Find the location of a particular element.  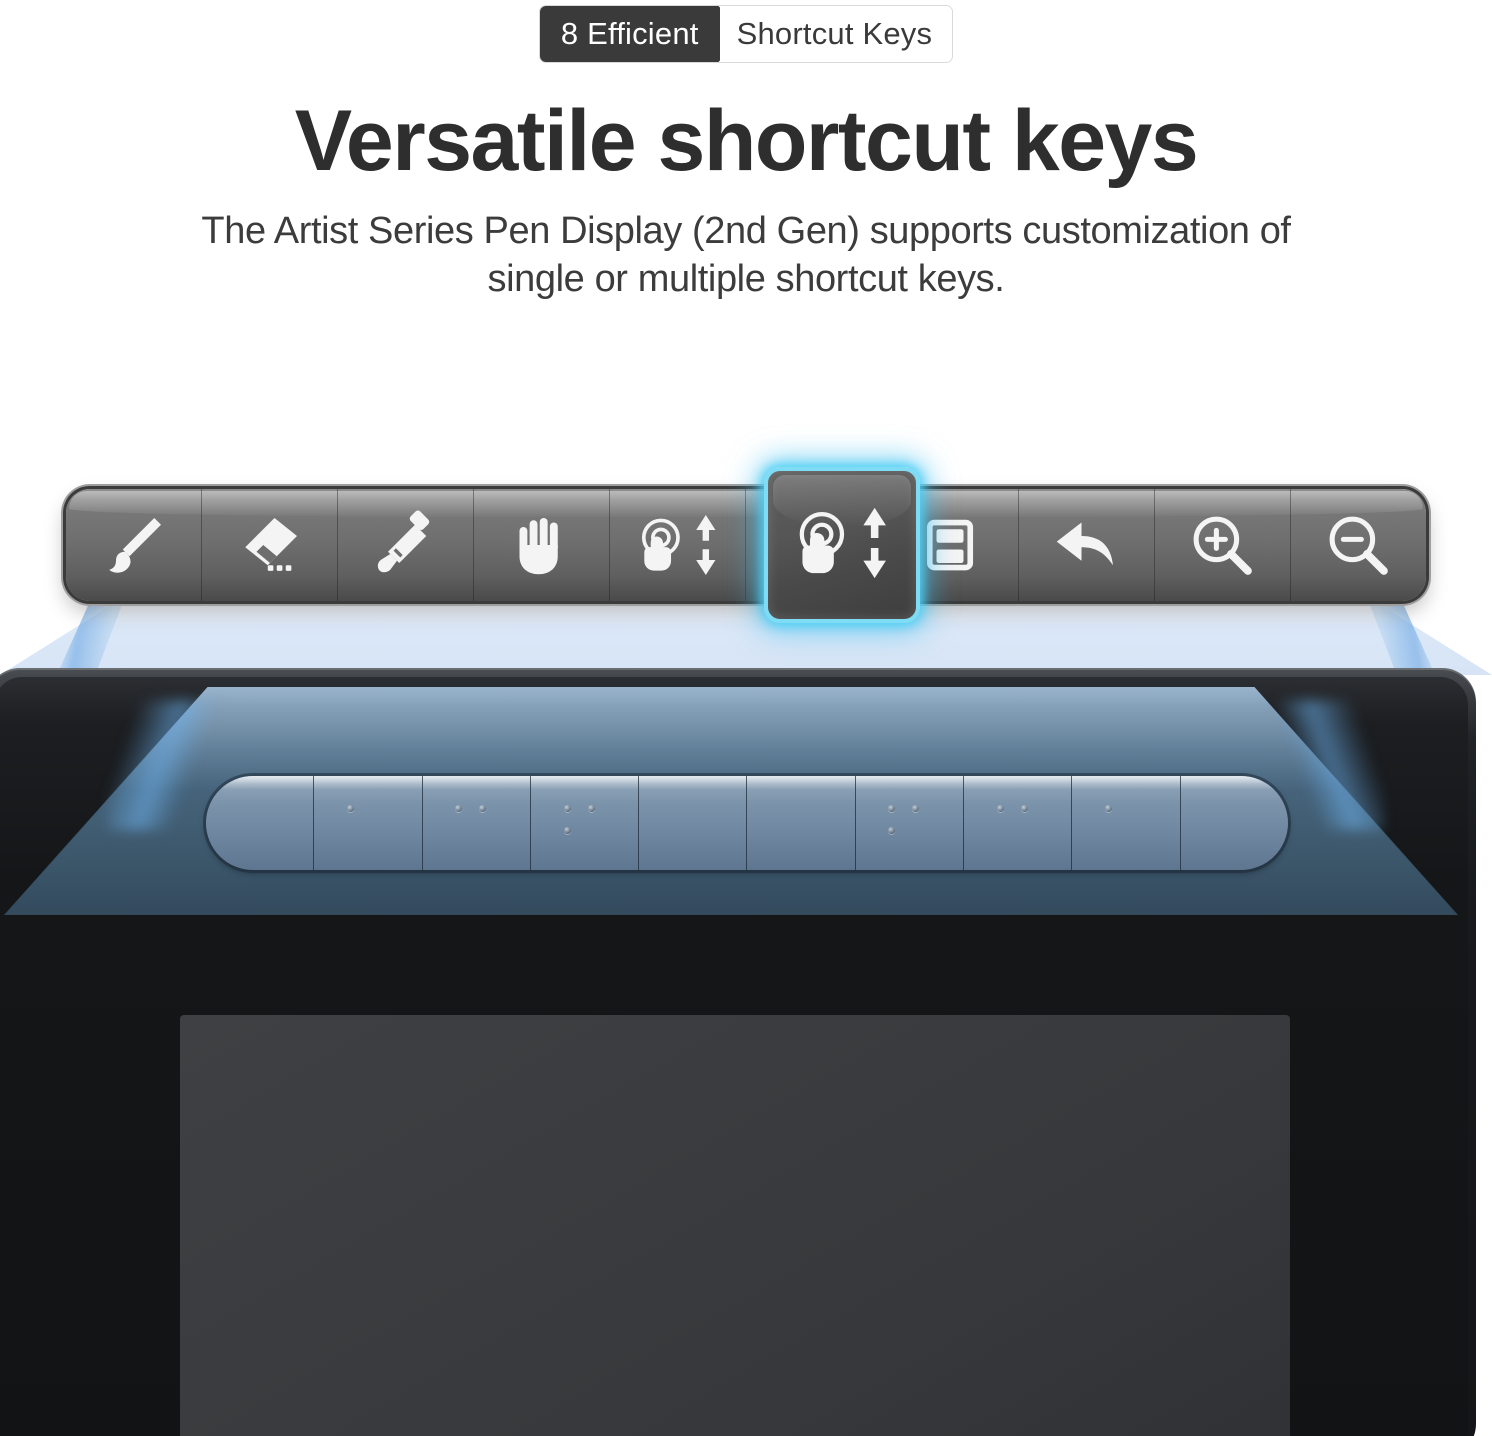

device-shortcut-key-strip is located at coordinates (747, 823).